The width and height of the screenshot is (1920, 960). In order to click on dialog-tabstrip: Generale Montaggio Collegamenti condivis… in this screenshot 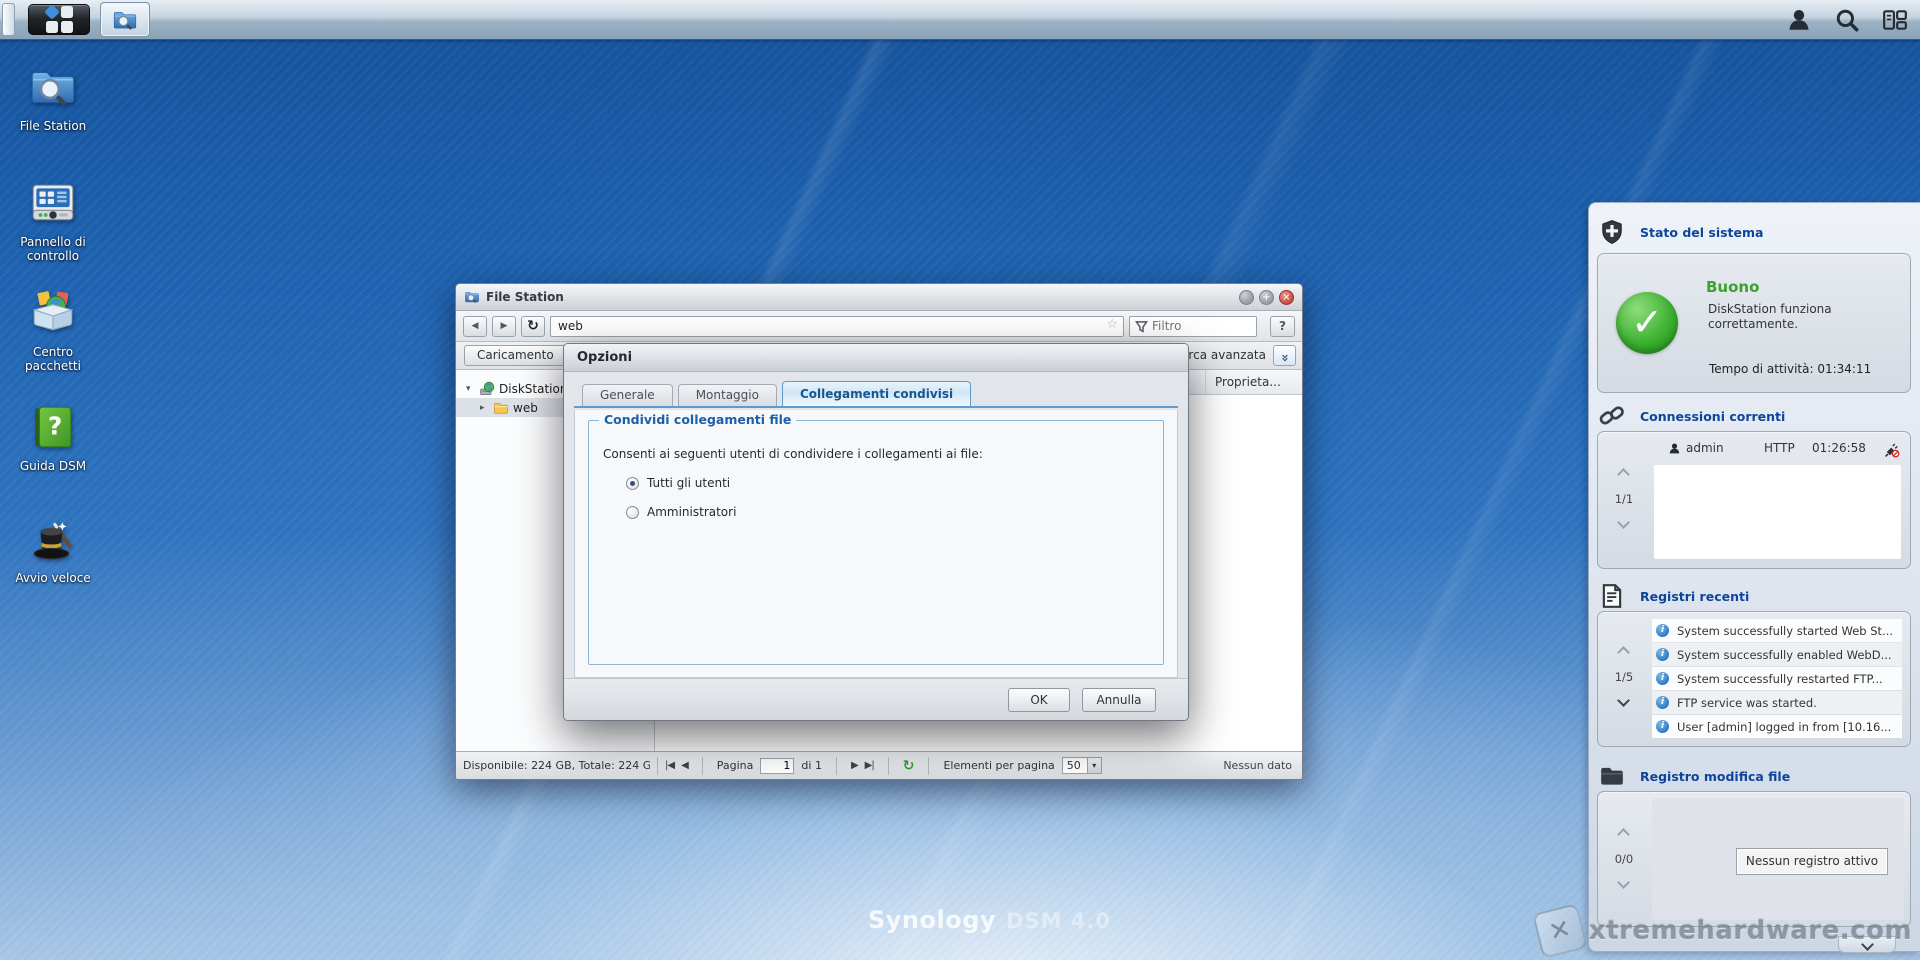, I will do `click(876, 394)`.